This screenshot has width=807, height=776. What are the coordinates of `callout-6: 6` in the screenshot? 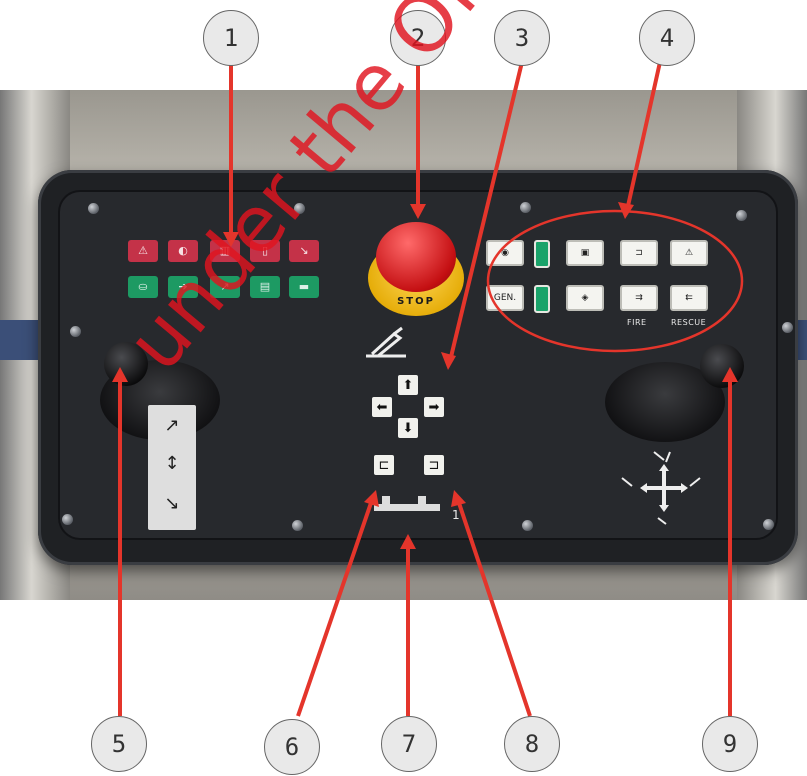 It's located at (292, 747).